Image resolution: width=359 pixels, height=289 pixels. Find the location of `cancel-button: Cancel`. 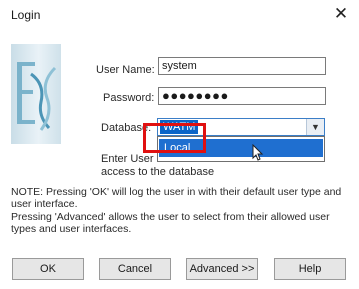

cancel-button: Cancel is located at coordinates (135, 269).